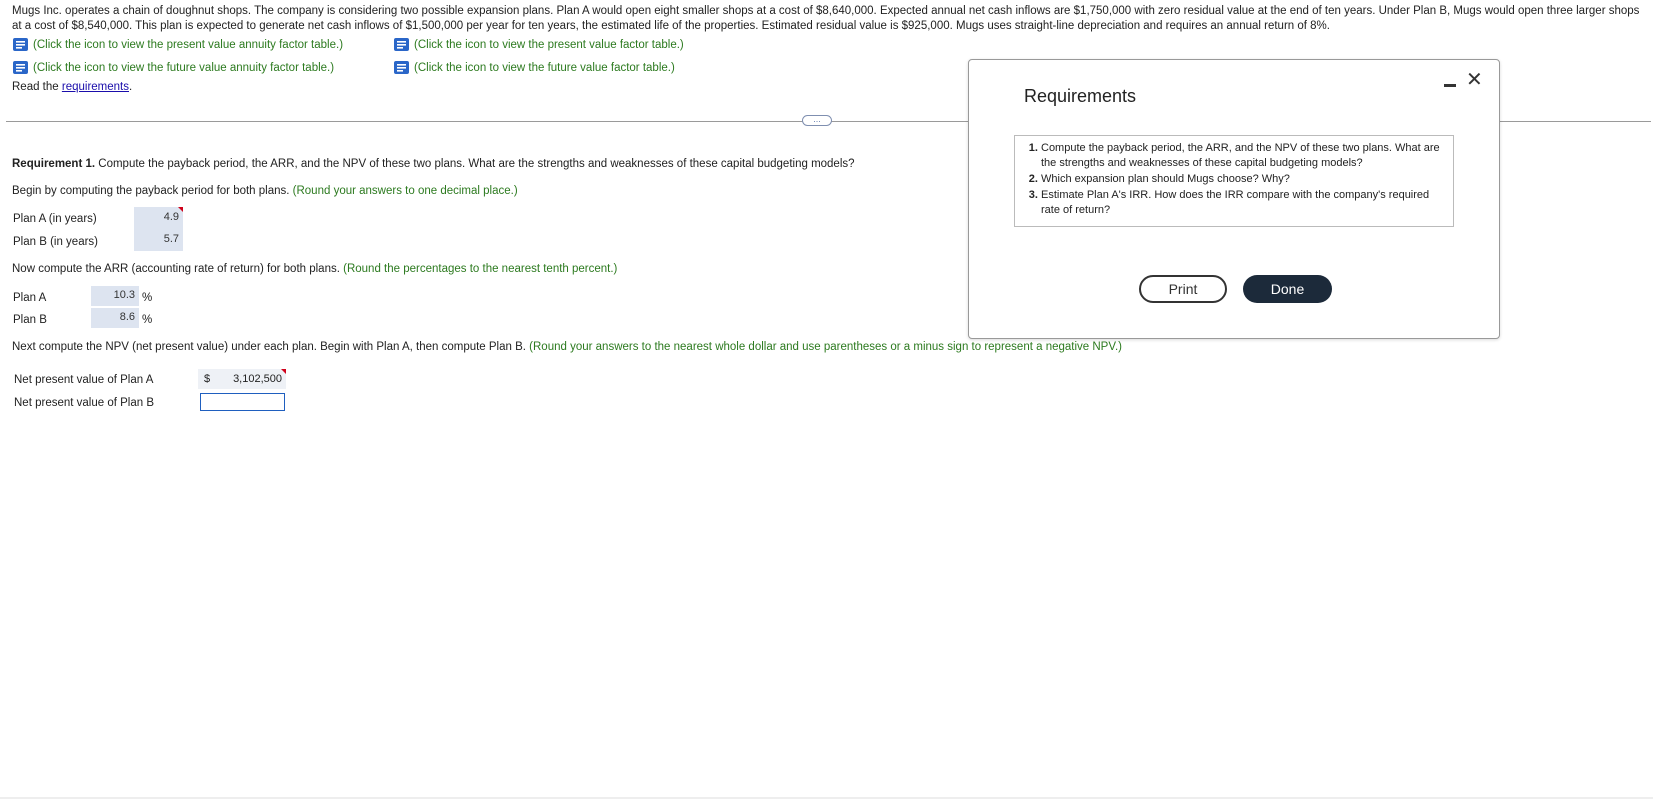 The height and width of the screenshot is (801, 1653). Describe the element at coordinates (147, 320) in the screenshot. I see `arr-plan-b-unit: %` at that location.